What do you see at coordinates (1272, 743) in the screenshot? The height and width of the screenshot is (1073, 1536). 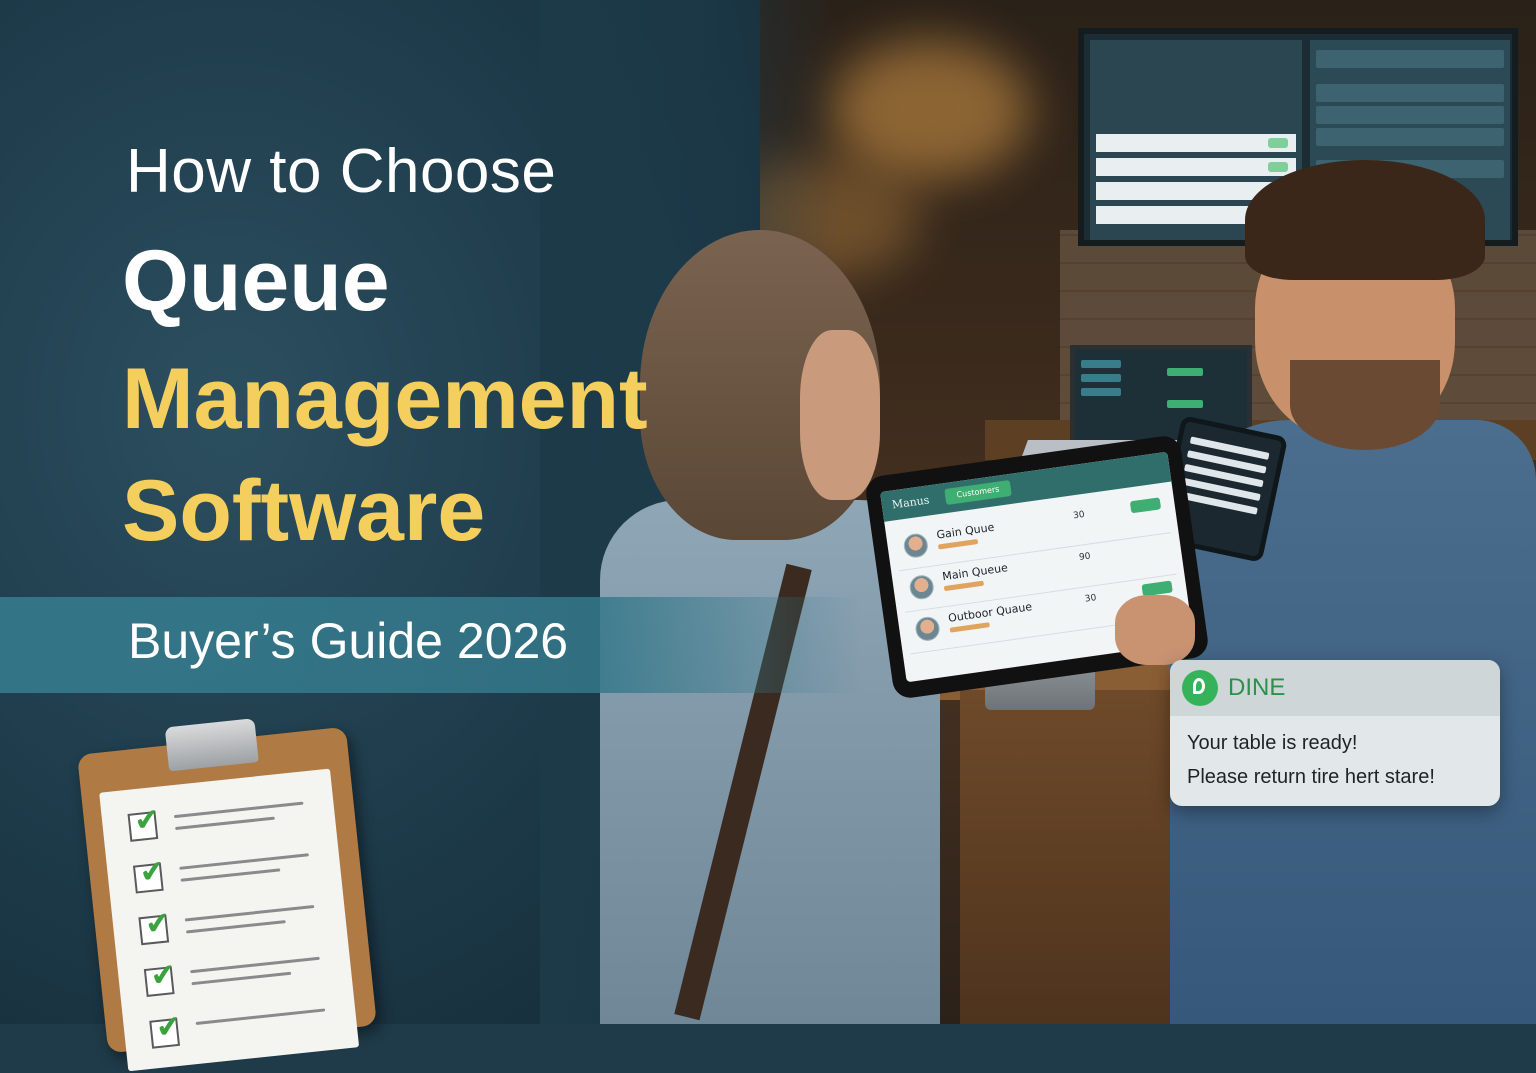 I see `notification-message-line-1: Your table is ready!` at bounding box center [1272, 743].